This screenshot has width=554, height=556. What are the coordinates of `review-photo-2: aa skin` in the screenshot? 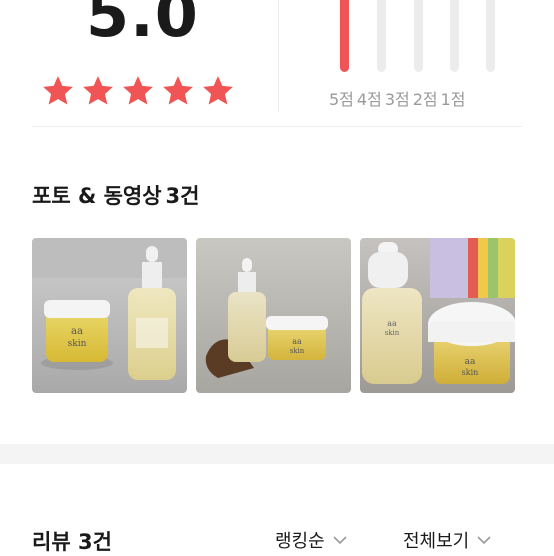 It's located at (273, 315).